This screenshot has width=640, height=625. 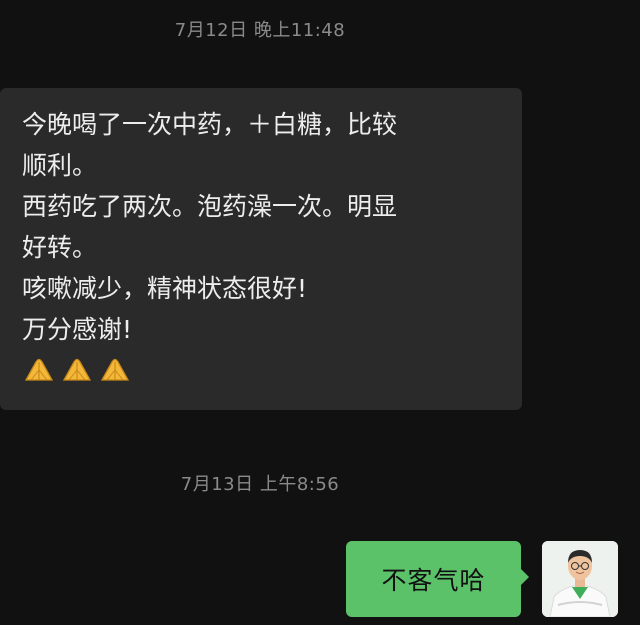 I want to click on outgoing-message-text: 不客气哈, so click(x=433, y=580).